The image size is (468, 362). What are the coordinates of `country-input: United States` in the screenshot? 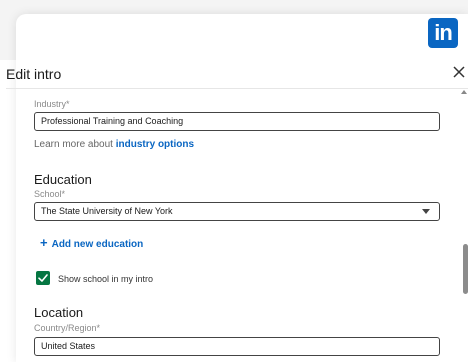 It's located at (237, 346).